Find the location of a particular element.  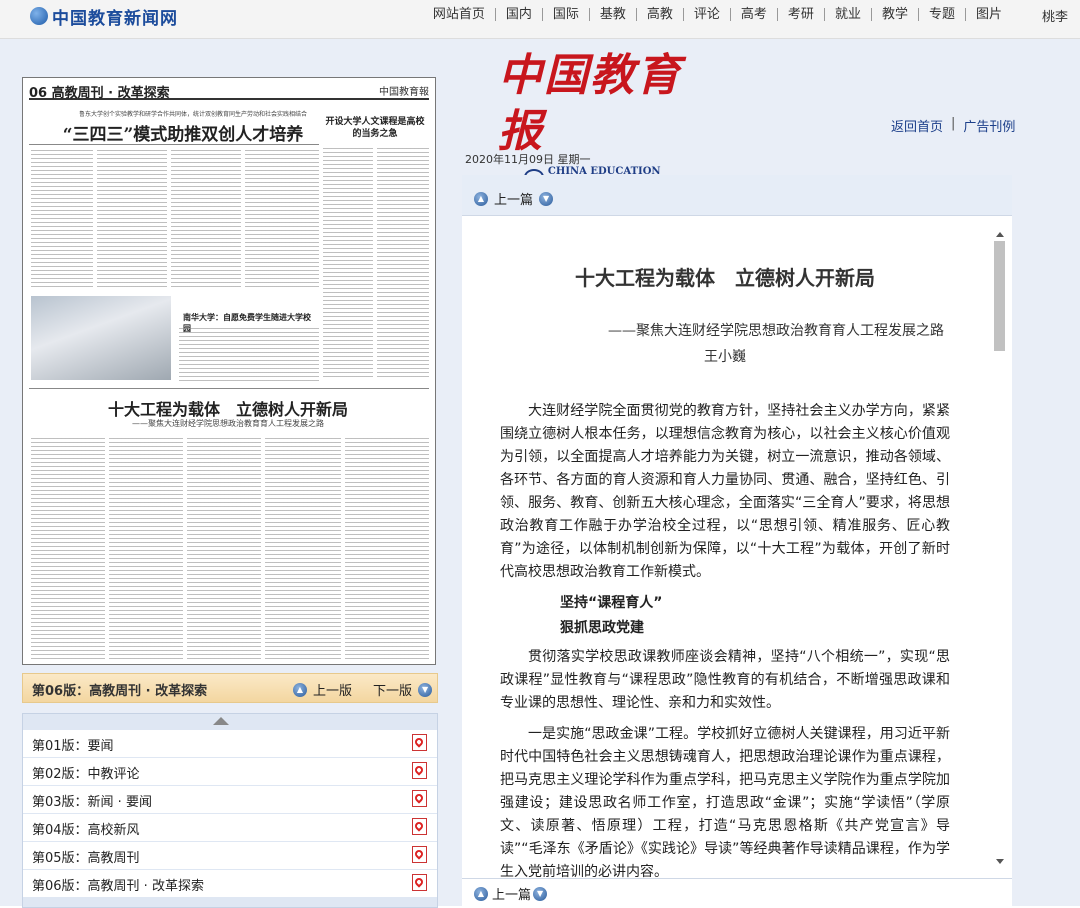

next-page-label: 下一版 is located at coordinates (393, 691).